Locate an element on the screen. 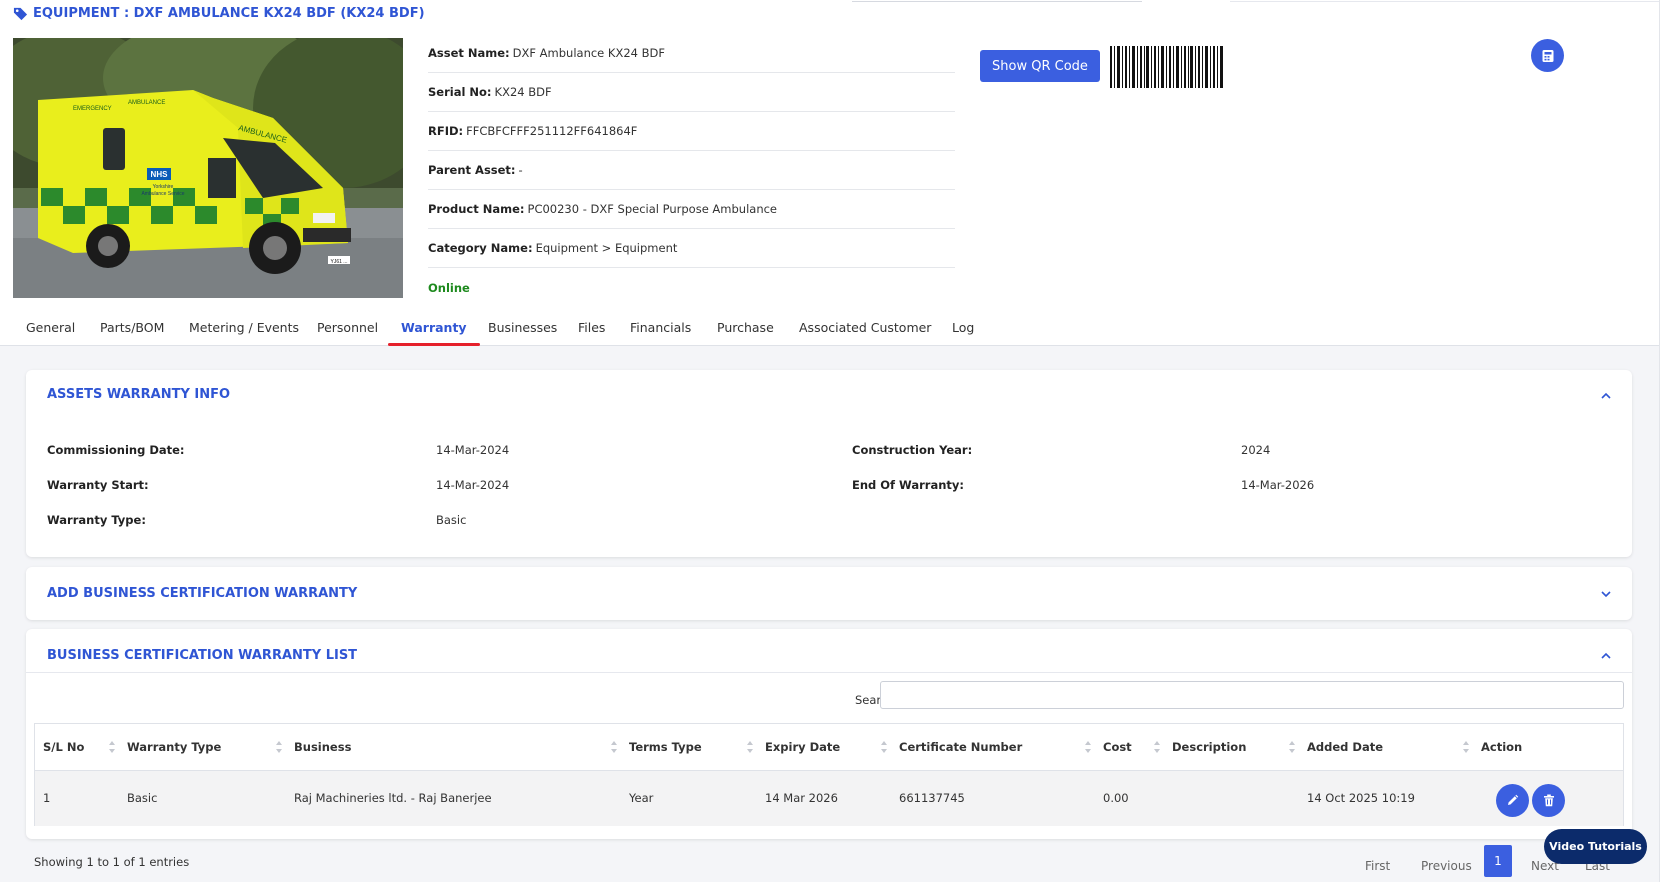 The height and width of the screenshot is (882, 1667). add-business-certification-title: ADD BUSINESS CERTIFICATION WARRANTY is located at coordinates (202, 593).